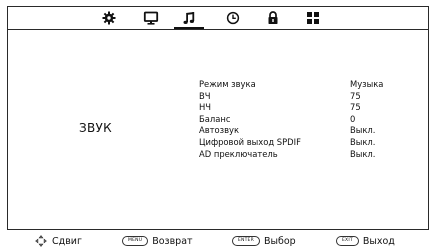 The height and width of the screenshot is (251, 439). I want to click on hint-back: MENU Возврат, so click(157, 241).